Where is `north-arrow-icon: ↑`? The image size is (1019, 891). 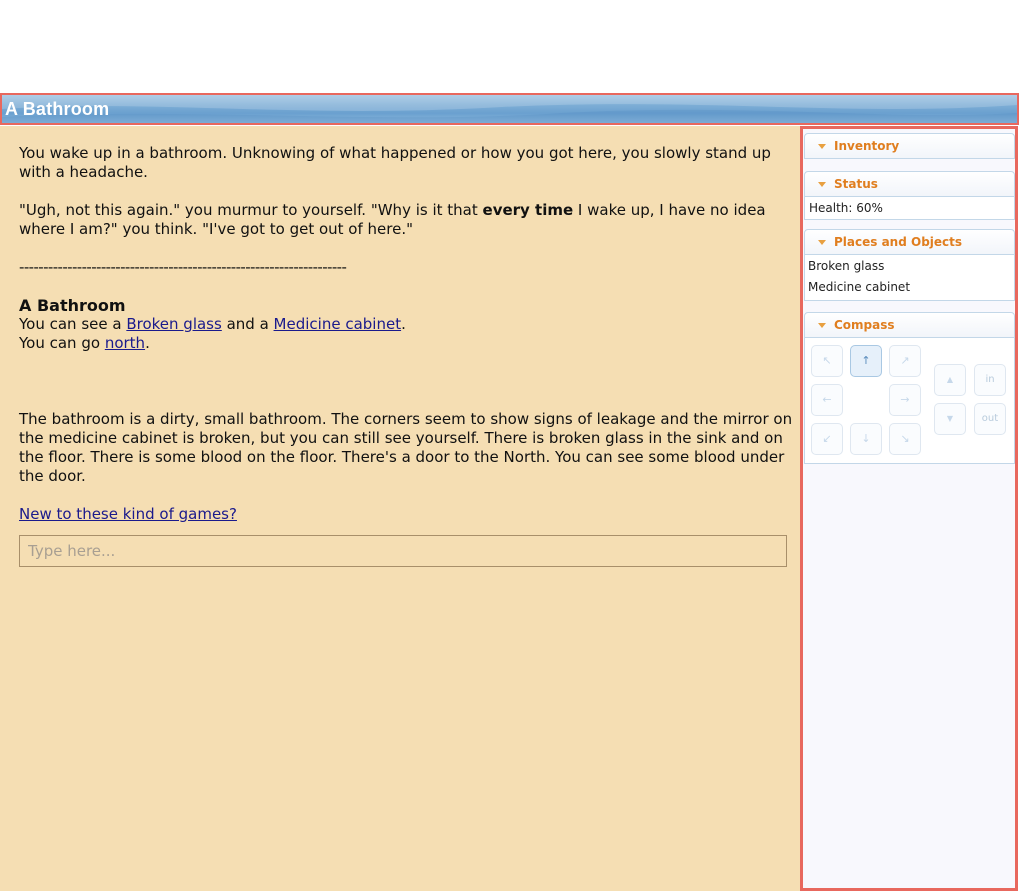
north-arrow-icon: ↑ is located at coordinates (866, 361).